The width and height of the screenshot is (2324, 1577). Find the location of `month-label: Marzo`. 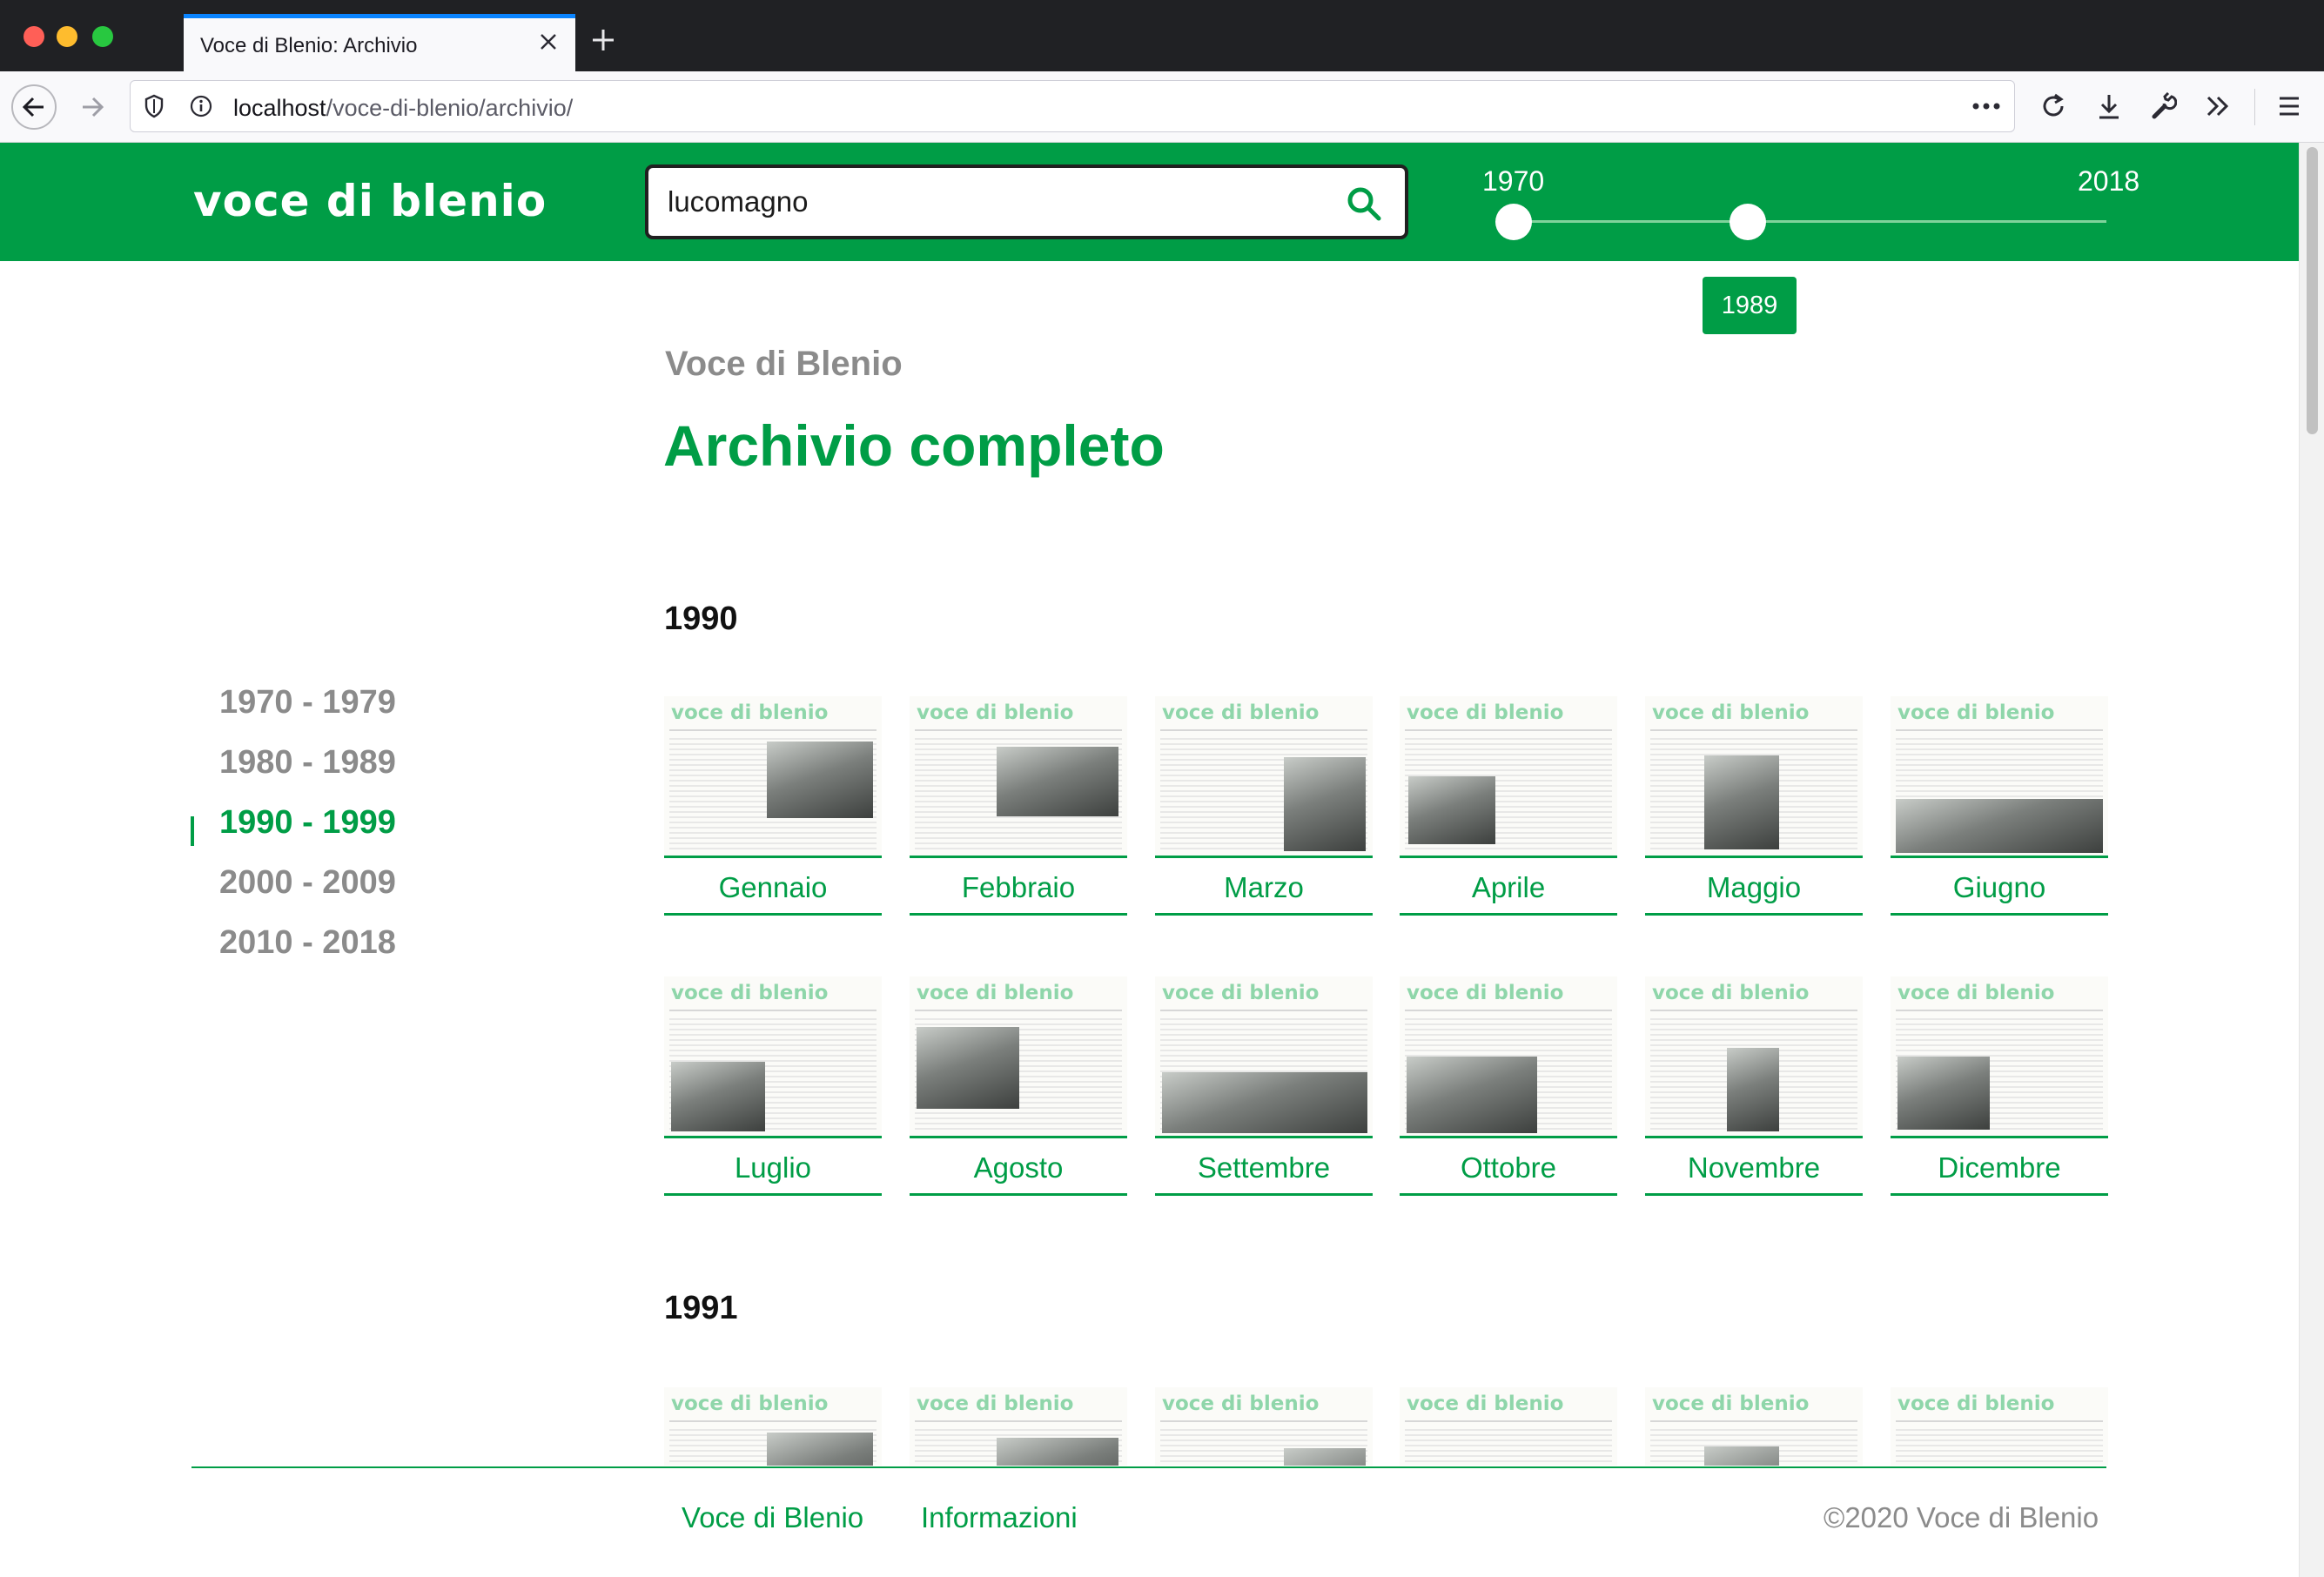

month-label: Marzo is located at coordinates (1264, 892).